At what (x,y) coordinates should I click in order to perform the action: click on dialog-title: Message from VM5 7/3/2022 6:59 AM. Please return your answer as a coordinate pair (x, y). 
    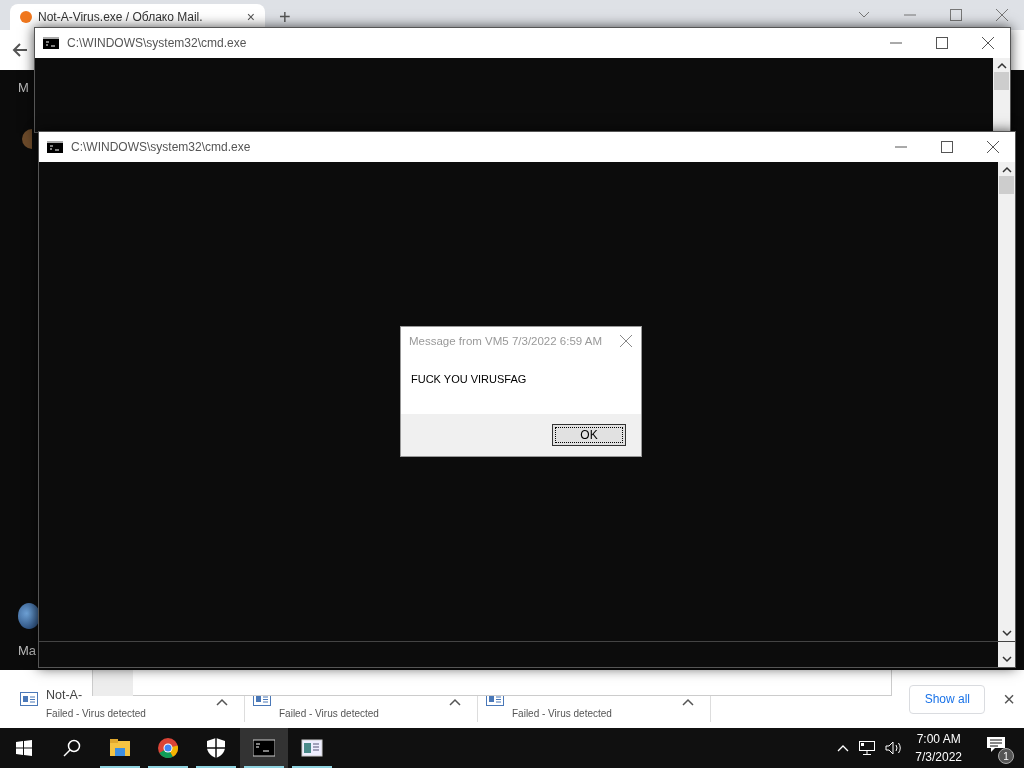
    Looking at the image, I should click on (506, 341).